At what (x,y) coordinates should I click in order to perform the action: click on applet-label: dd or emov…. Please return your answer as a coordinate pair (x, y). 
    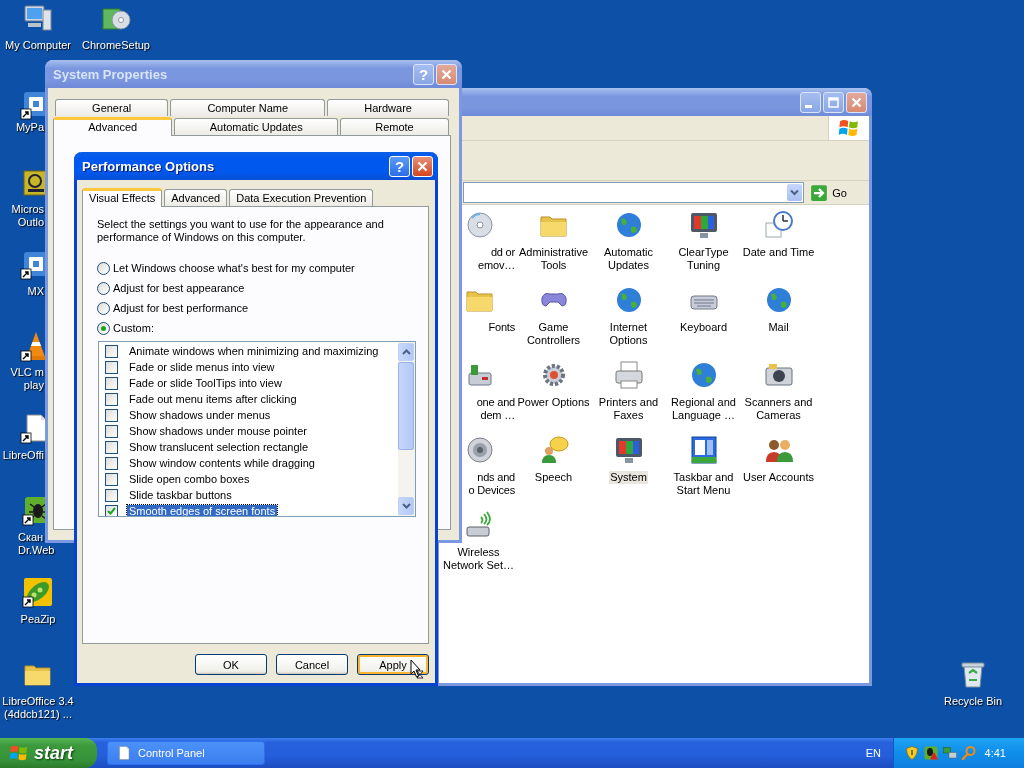
    Looking at the image, I should click on (496, 259).